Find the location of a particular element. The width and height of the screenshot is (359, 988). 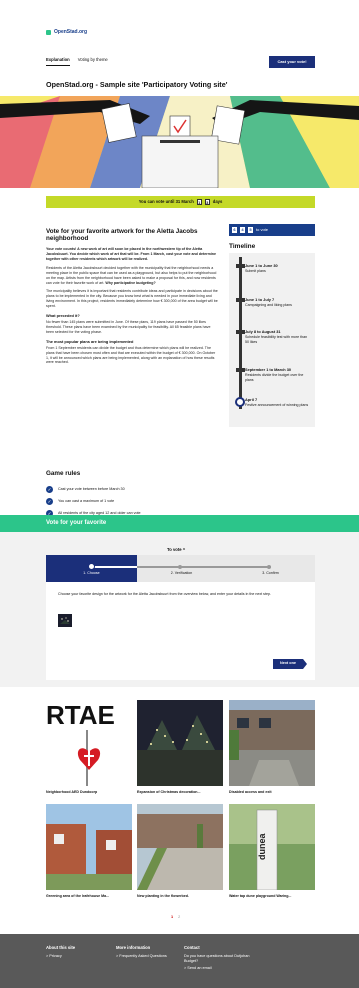

why-participative-link: Why participative budgeting? is located at coordinates (130, 283).